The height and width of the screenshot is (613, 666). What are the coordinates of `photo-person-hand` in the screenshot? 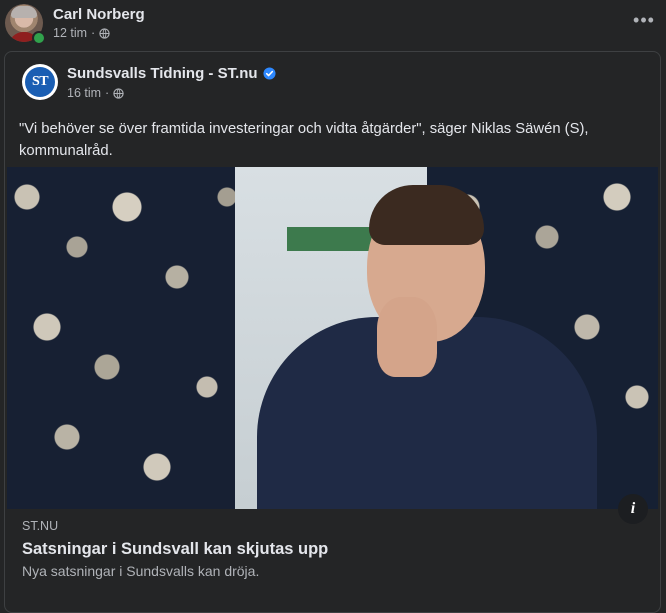 It's located at (407, 337).